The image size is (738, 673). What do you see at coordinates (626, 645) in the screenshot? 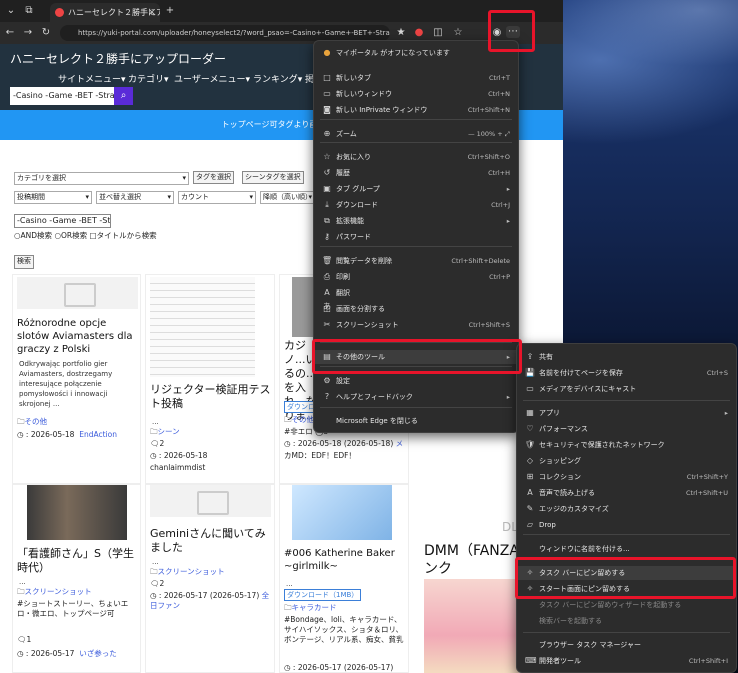
I see `submenu-item: ブラウザー タスク マネージャー` at bounding box center [626, 645].